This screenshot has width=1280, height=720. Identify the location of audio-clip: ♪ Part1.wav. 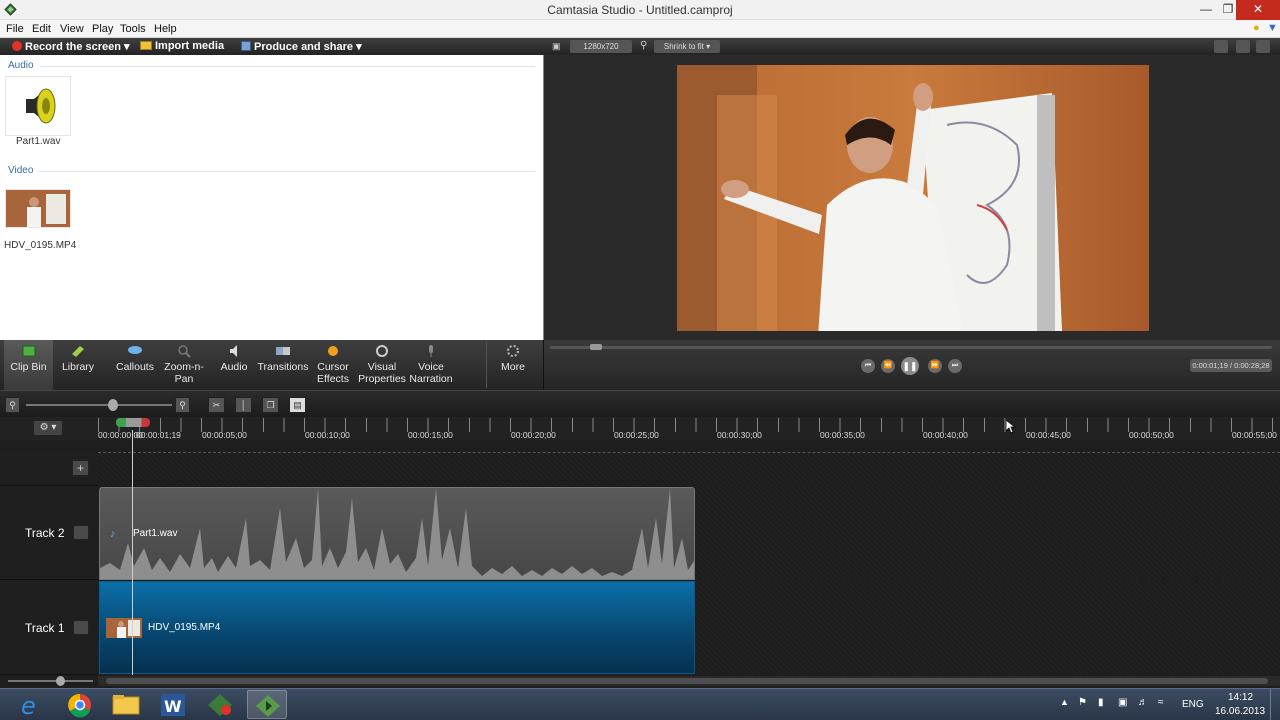
(397, 533).